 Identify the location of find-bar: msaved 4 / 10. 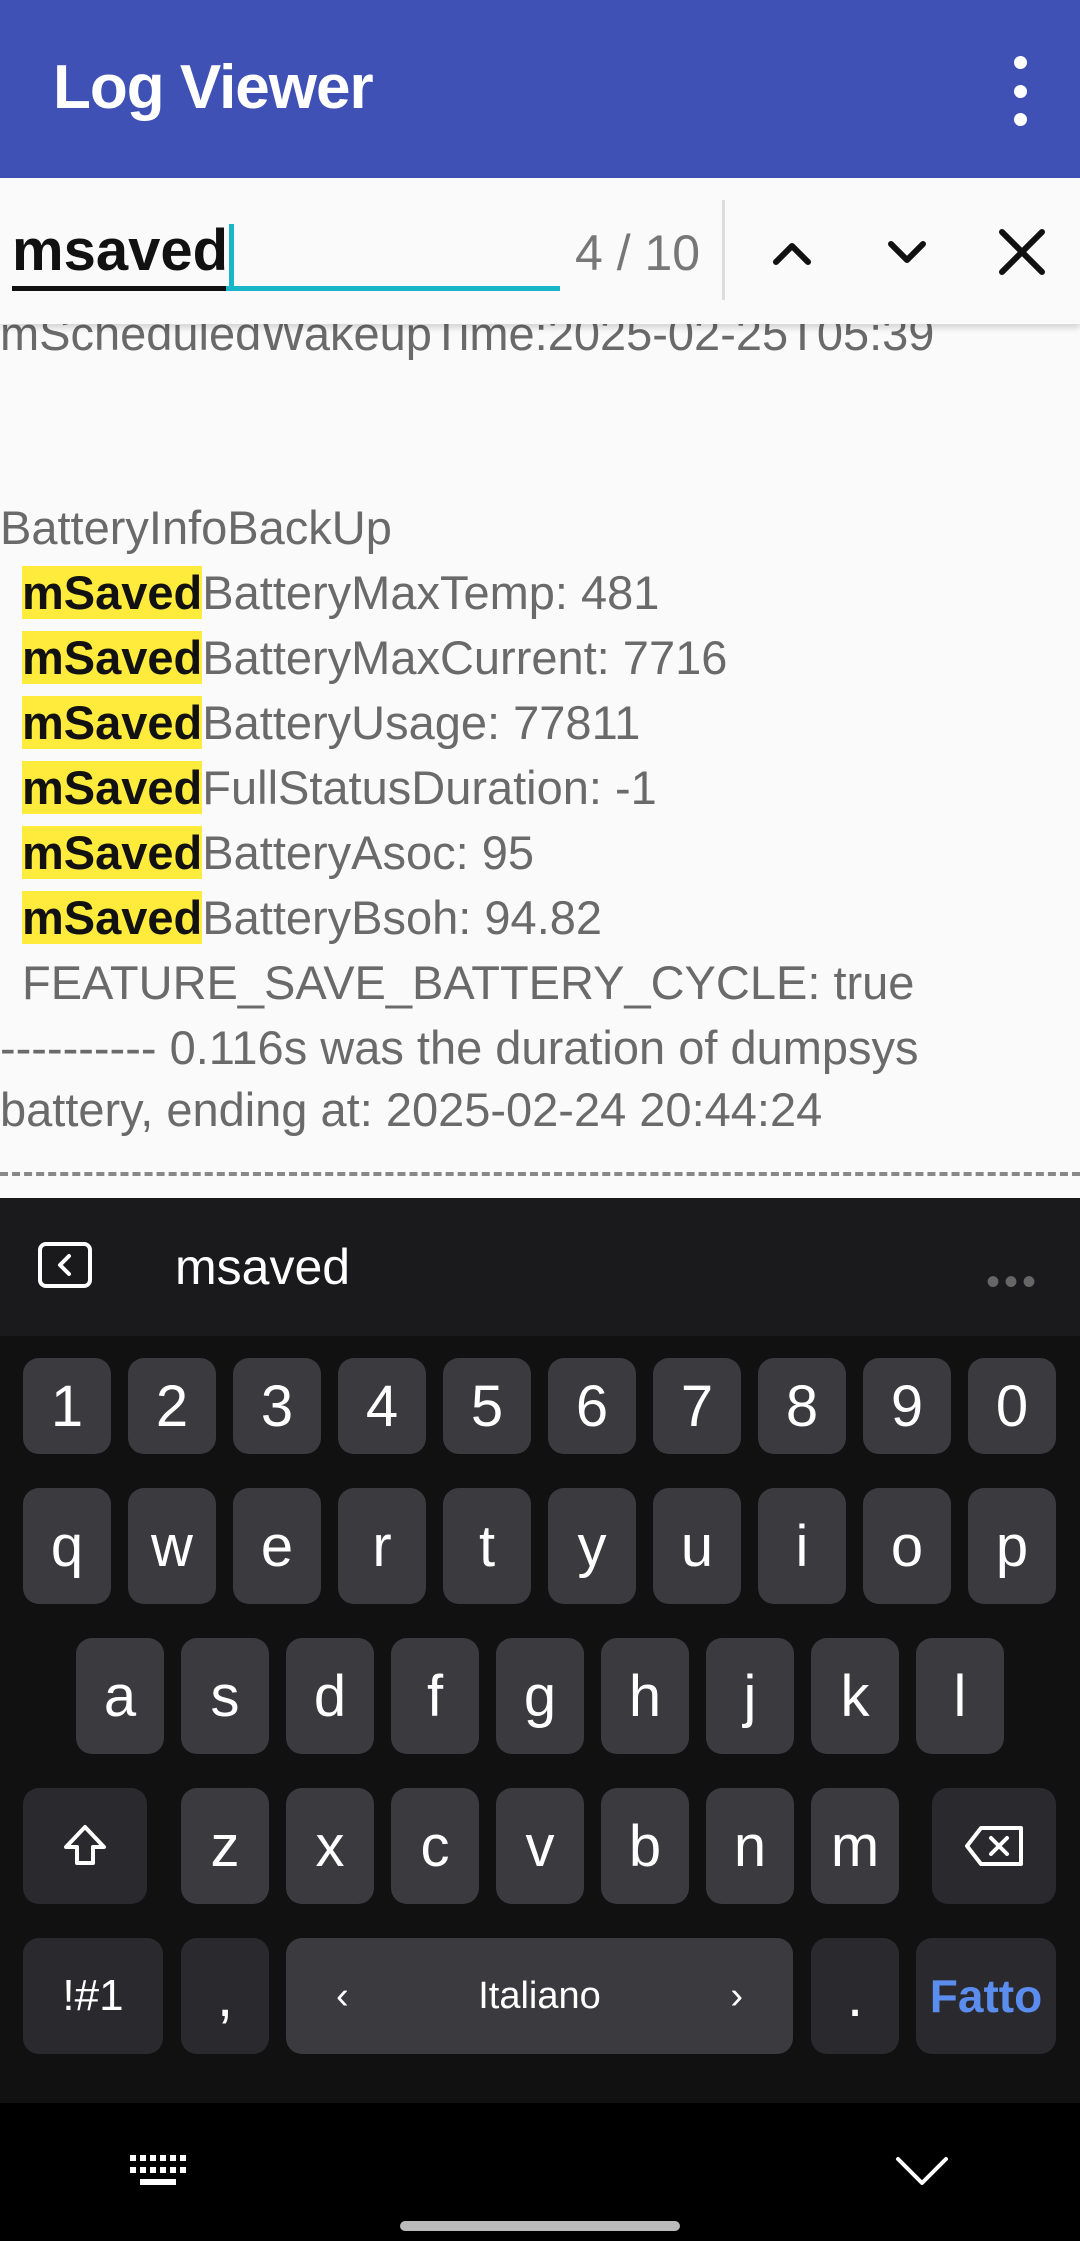
(540, 251).